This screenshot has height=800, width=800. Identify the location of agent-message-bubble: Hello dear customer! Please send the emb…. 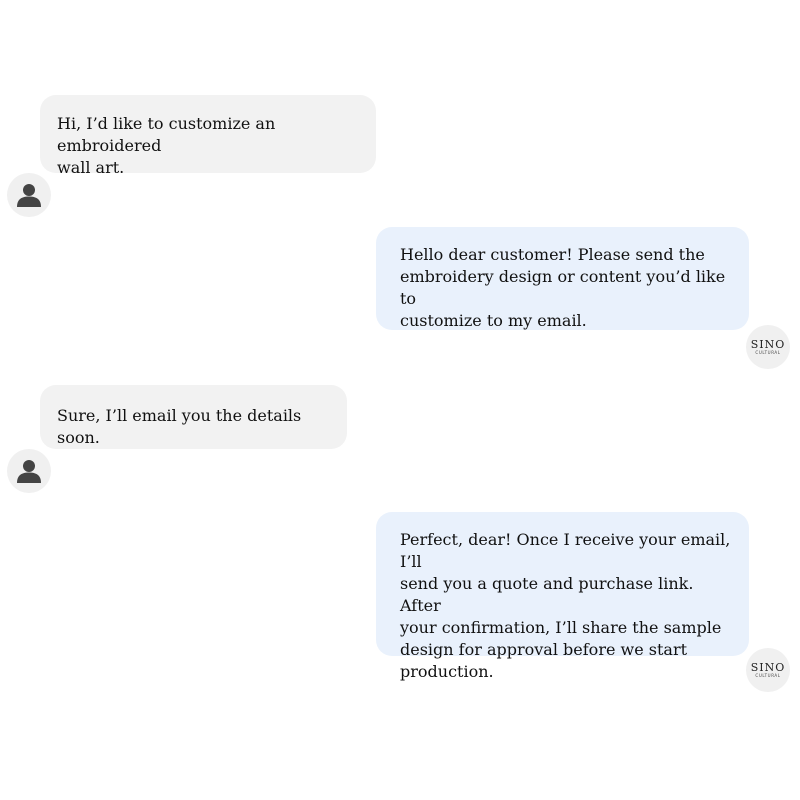
(562, 278).